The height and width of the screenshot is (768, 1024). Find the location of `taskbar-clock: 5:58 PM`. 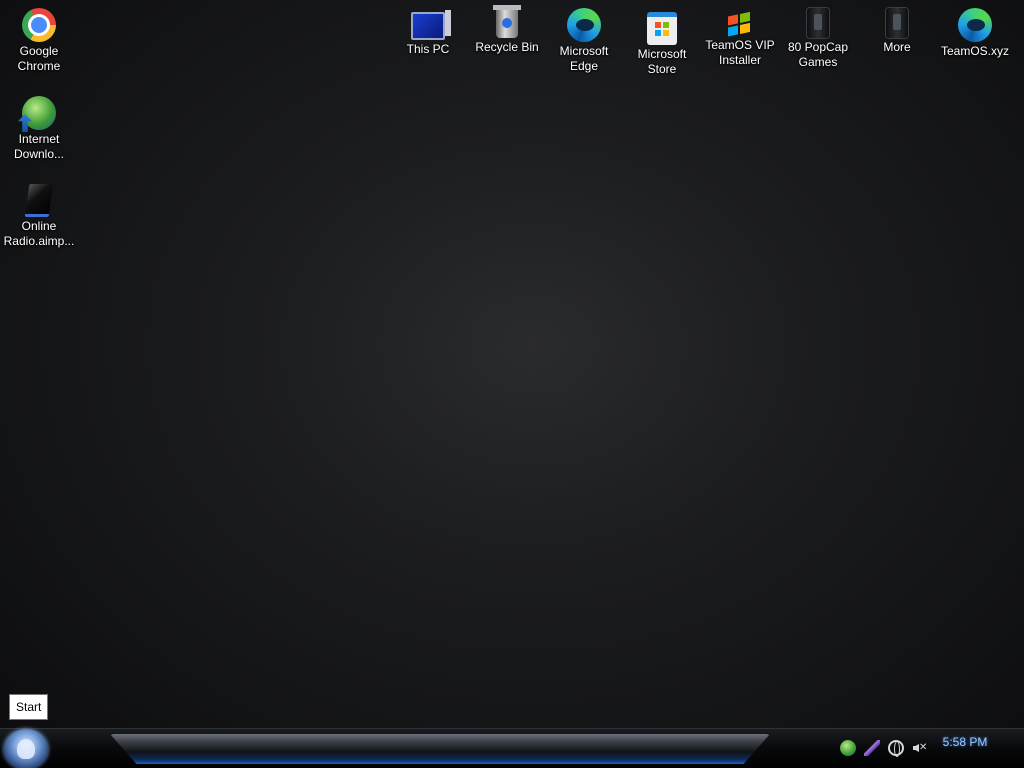

taskbar-clock: 5:58 PM is located at coordinates (965, 742).